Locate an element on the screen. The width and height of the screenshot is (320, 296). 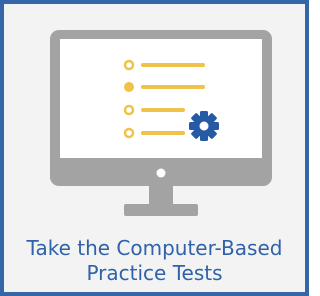
monitor-base is located at coordinates (161, 210).